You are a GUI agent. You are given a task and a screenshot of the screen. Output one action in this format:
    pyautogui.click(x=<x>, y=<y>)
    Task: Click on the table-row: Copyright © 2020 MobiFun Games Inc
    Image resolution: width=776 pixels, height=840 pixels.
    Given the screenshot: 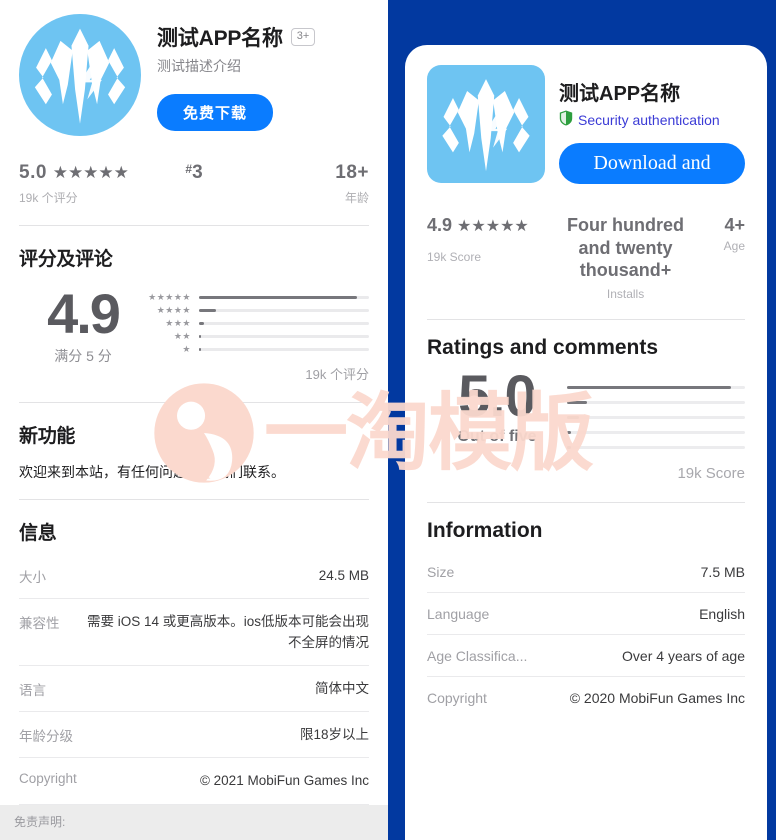 What is the action you would take?
    pyautogui.click(x=586, y=697)
    